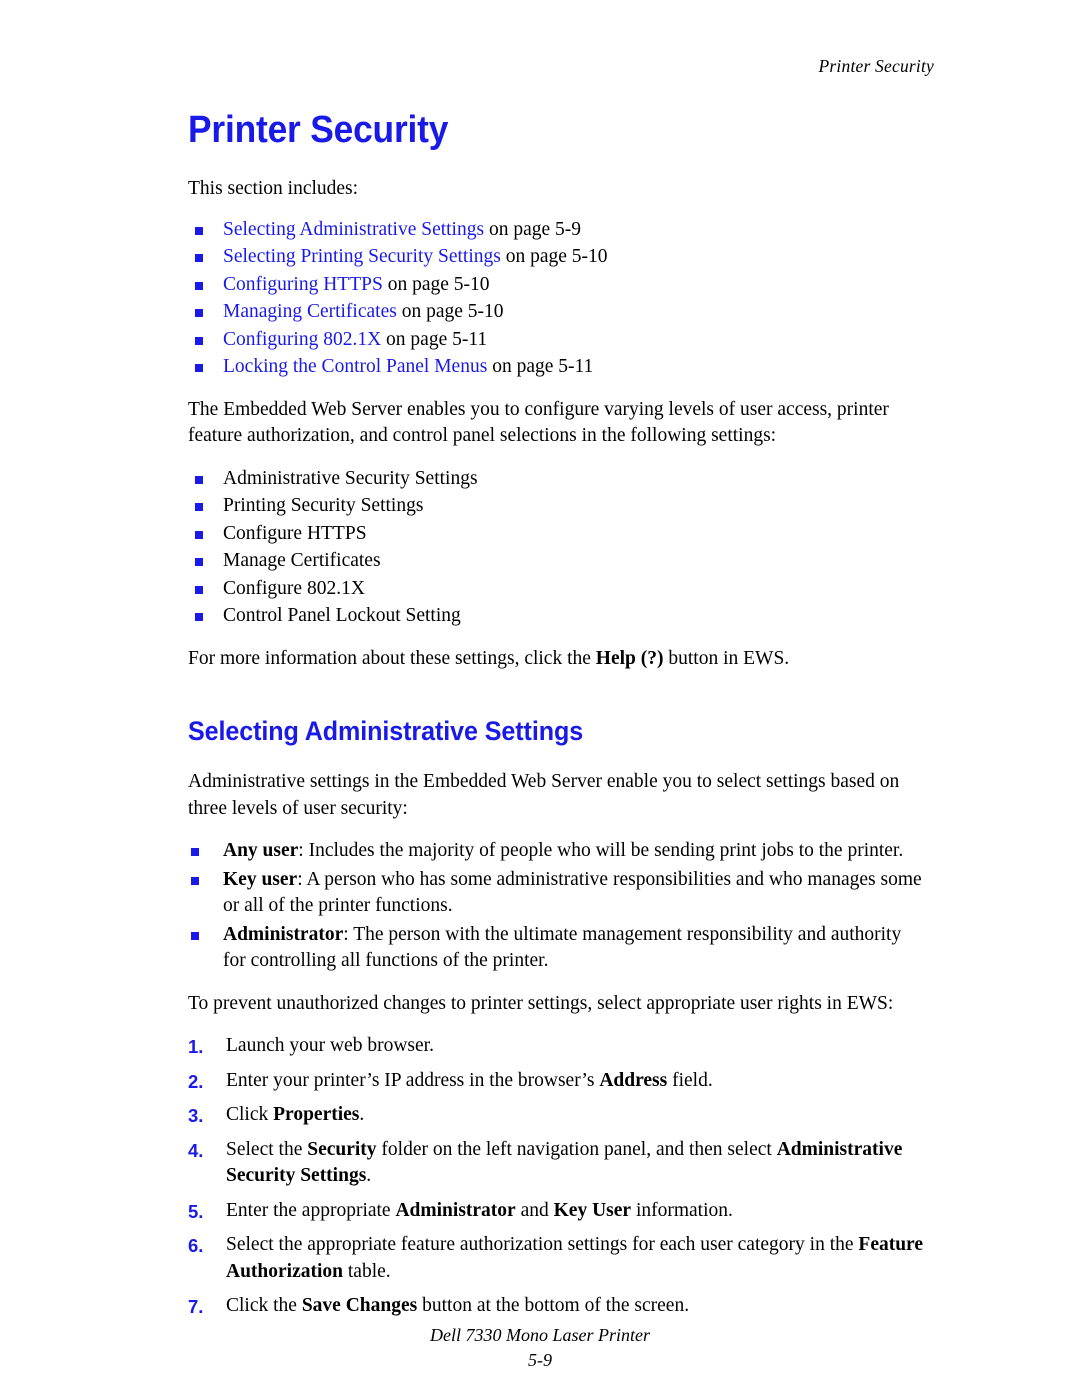 The image size is (1080, 1397). What do you see at coordinates (196, 1150) in the screenshot?
I see `procedure-step-number: 4.` at bounding box center [196, 1150].